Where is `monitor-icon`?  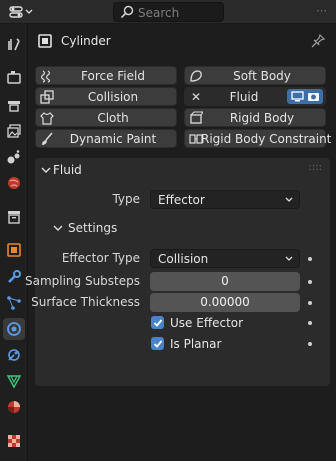
monitor-icon is located at coordinates (297, 96).